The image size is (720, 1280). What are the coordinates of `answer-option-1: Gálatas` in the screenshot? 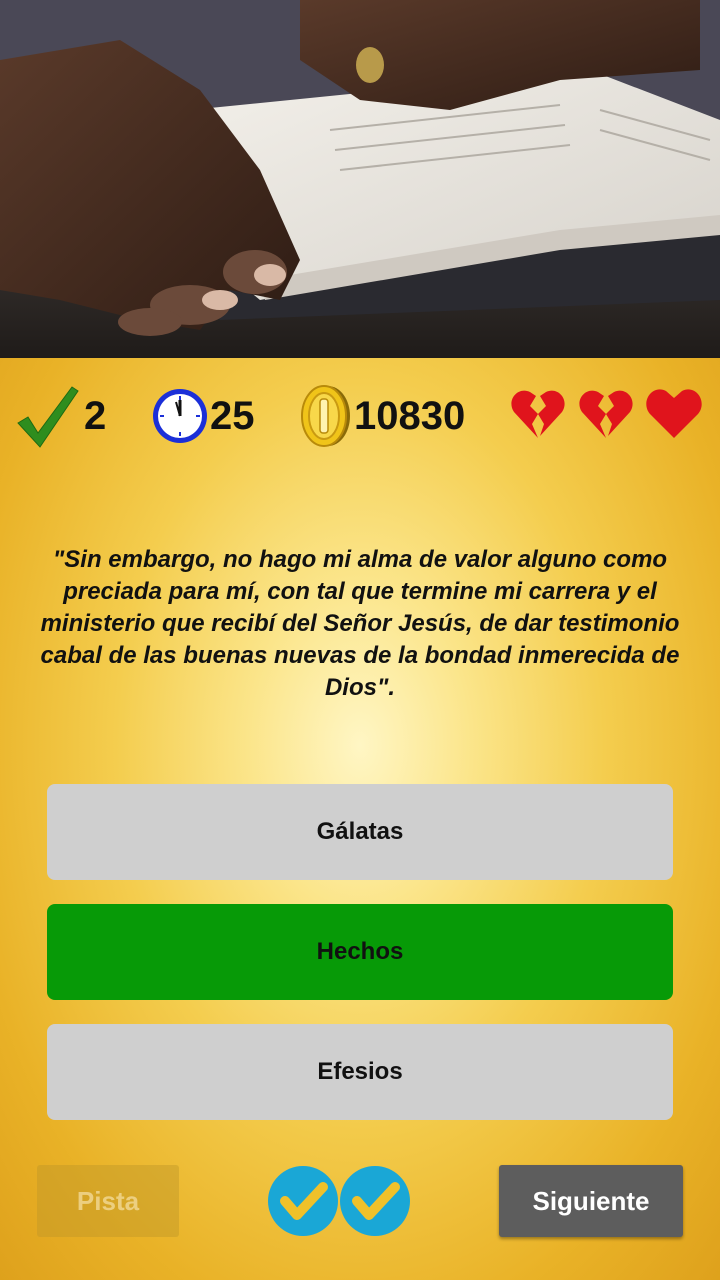 It's located at (360, 832).